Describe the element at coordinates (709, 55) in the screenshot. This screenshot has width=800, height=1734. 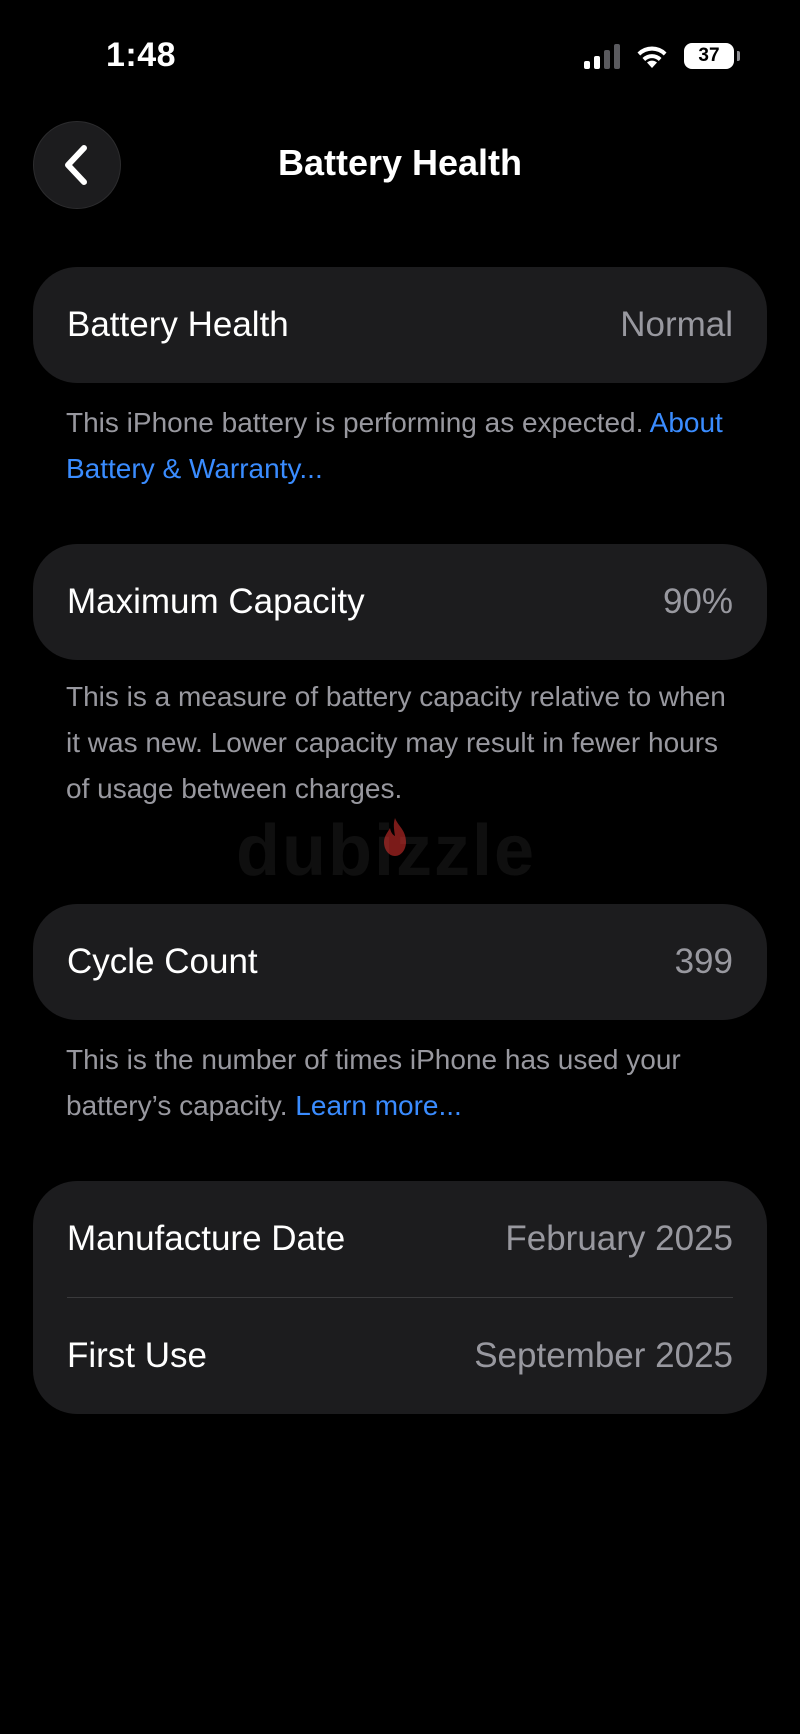
I see `battery-level: 37` at that location.